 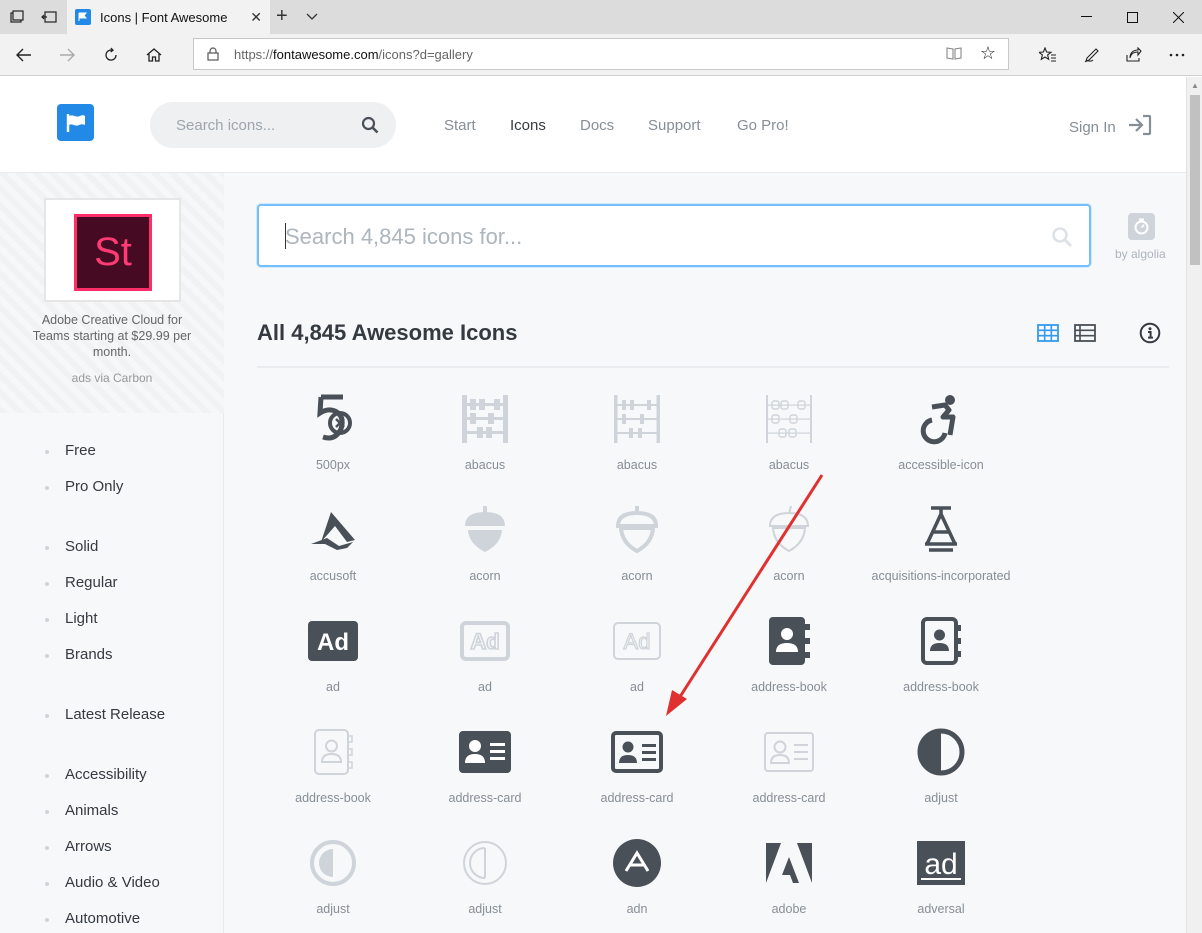 I want to click on category-accessibility: Accessibility, so click(x=96, y=774).